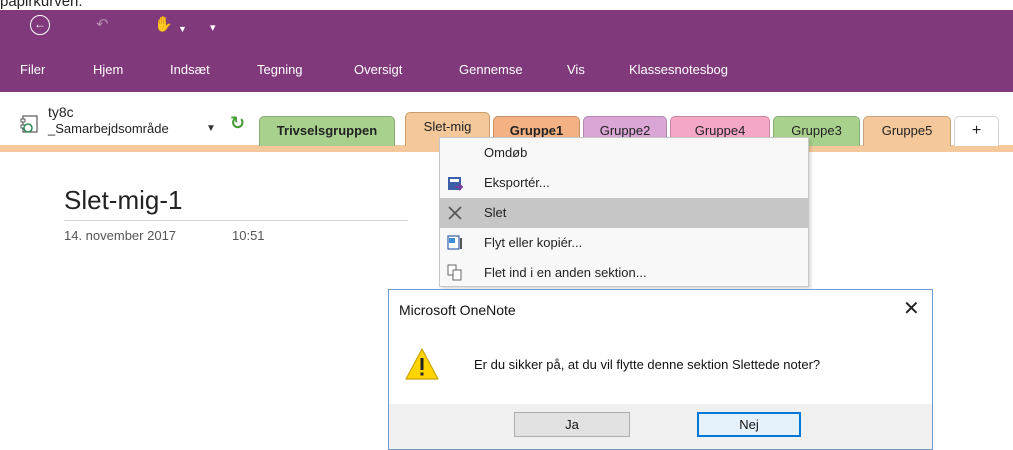  What do you see at coordinates (40, 25) in the screenshot?
I see `back-icon: ←` at bounding box center [40, 25].